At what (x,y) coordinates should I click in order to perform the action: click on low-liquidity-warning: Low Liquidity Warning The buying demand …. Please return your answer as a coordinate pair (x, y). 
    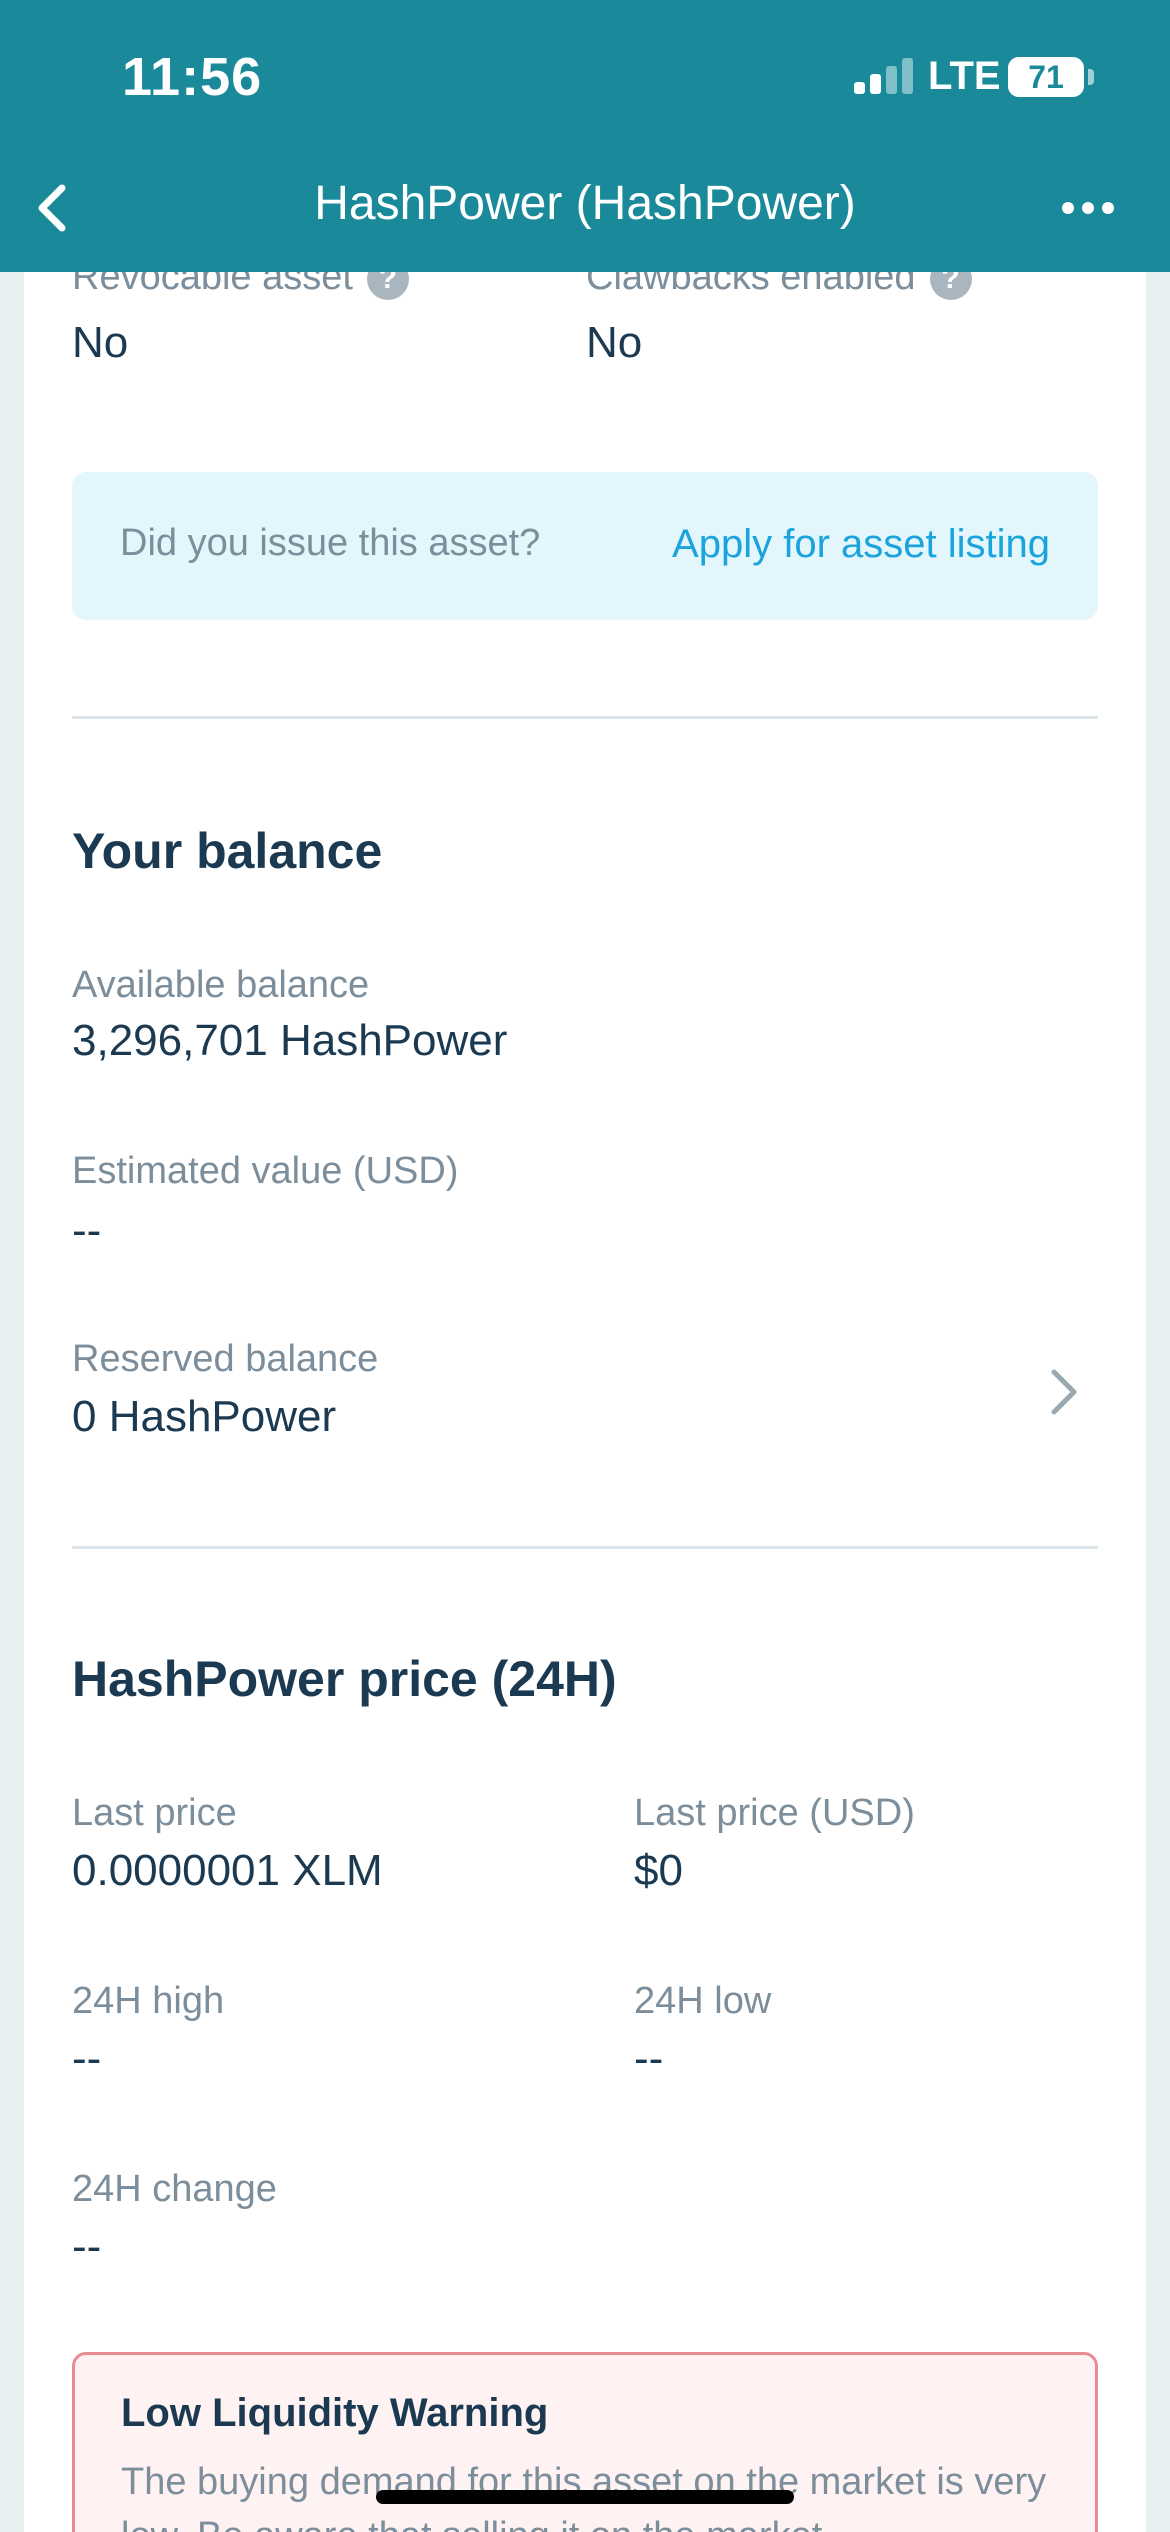
    Looking at the image, I should click on (585, 2442).